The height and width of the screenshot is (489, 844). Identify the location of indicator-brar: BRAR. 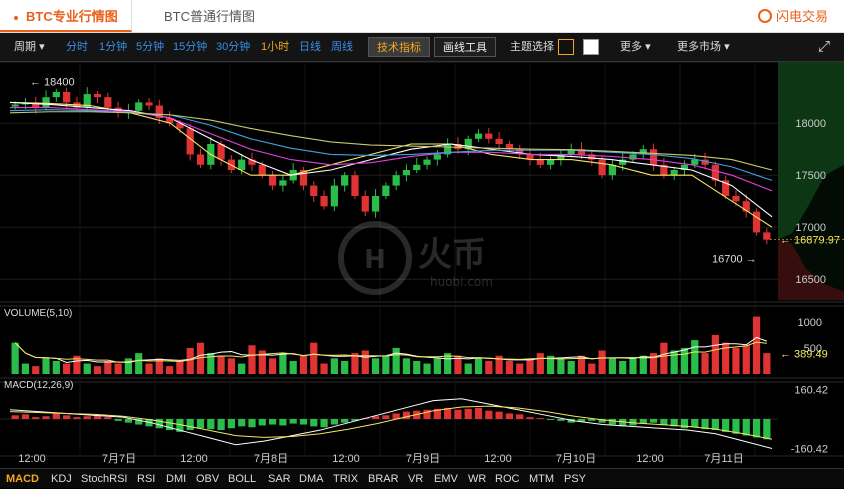
(383, 478).